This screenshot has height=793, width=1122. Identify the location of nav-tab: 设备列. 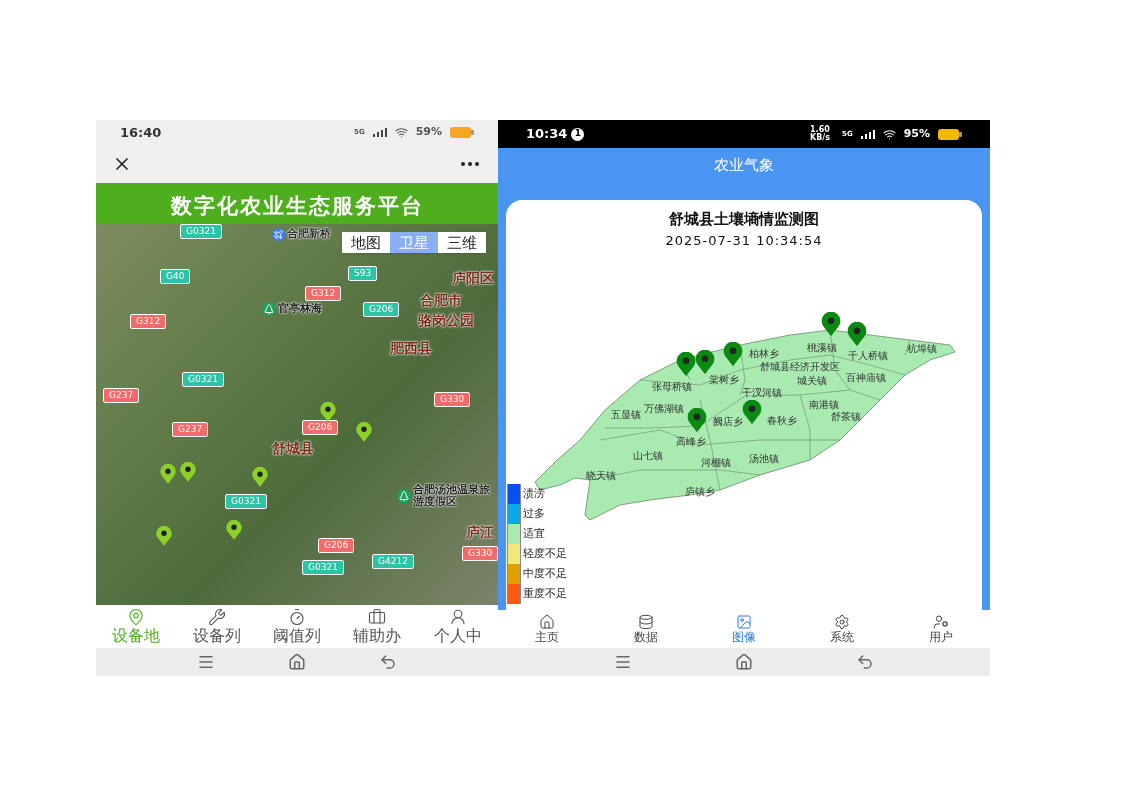
(216, 626).